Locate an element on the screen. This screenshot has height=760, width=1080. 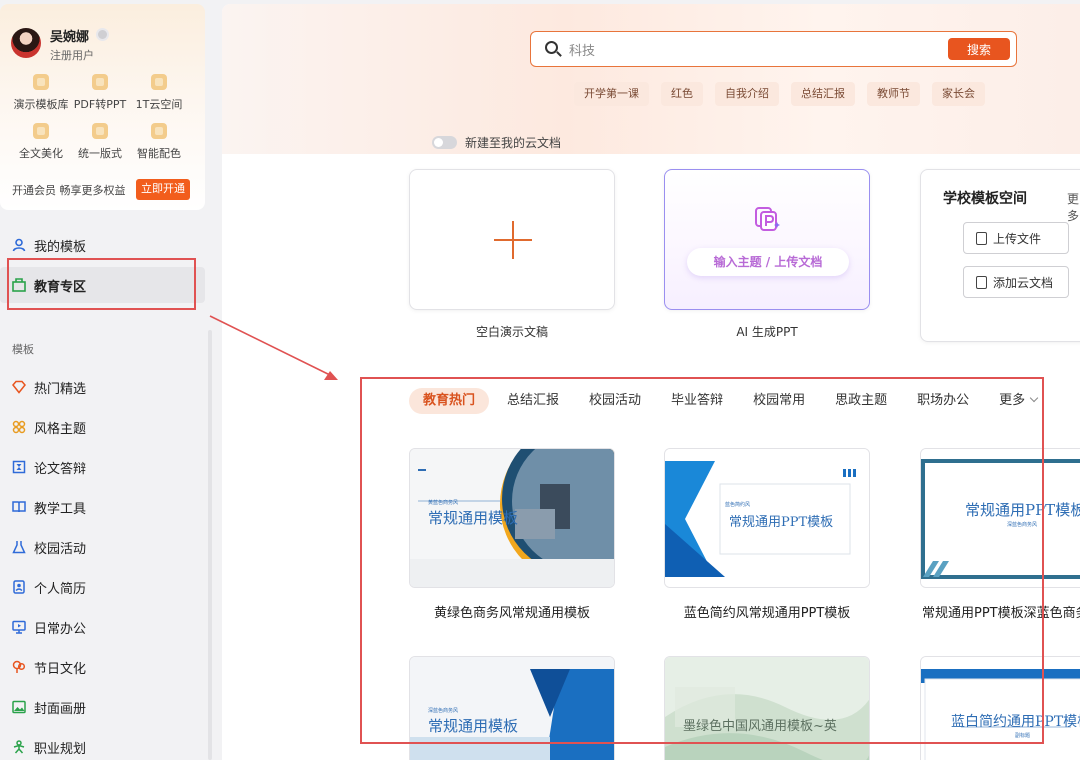
image-icon is located at coordinates (19, 707).